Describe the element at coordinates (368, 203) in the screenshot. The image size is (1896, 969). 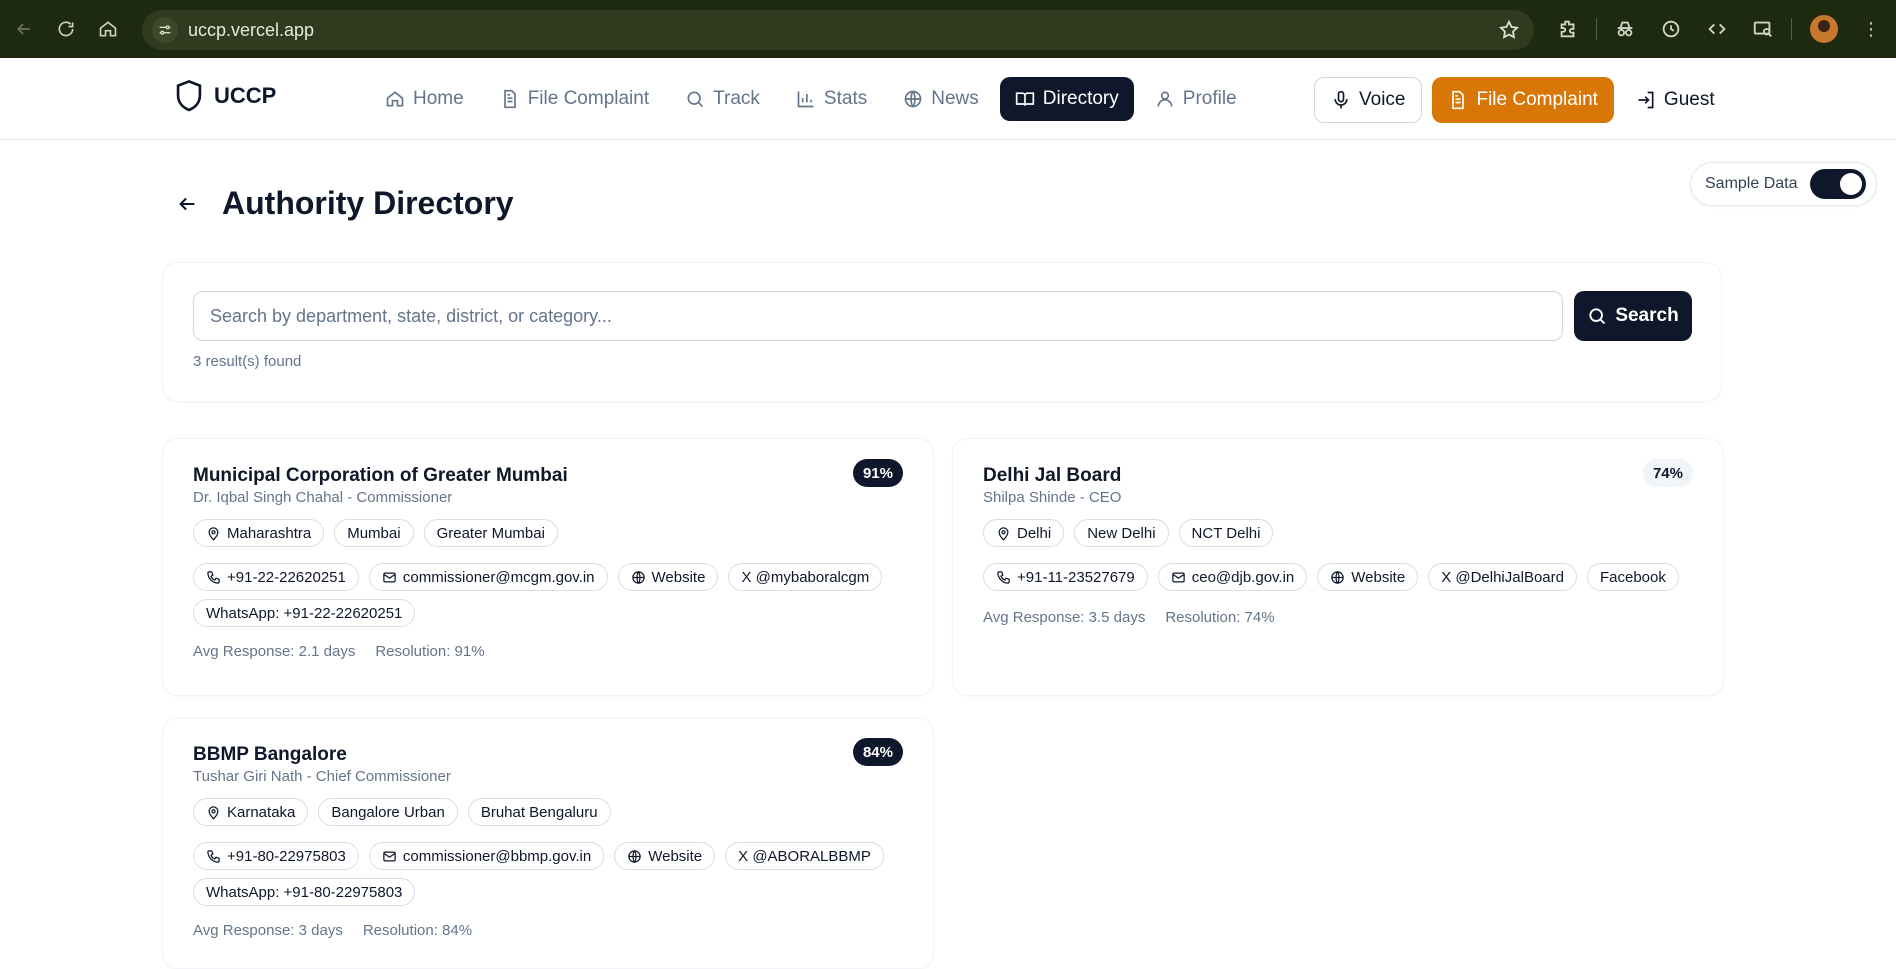
I see `page-title: Authority Directory` at that location.